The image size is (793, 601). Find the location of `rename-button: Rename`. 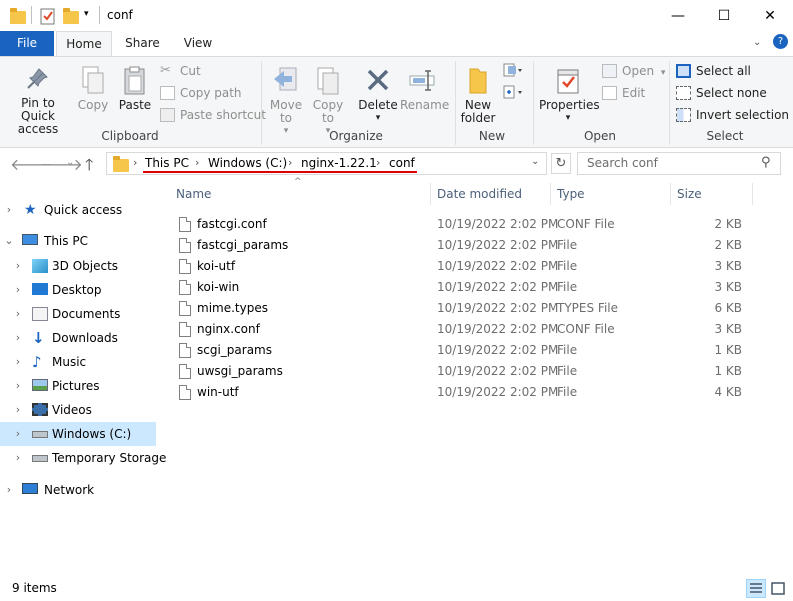

rename-button: Rename is located at coordinates (424, 86).